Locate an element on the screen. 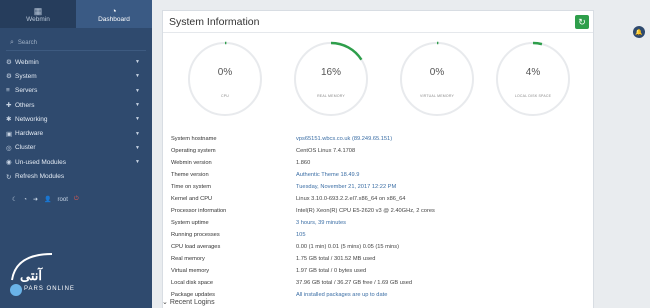 Image resolution: width=650 pixels, height=308 pixels. sidebar-item-label: Un-used Modules is located at coordinates (40, 162).